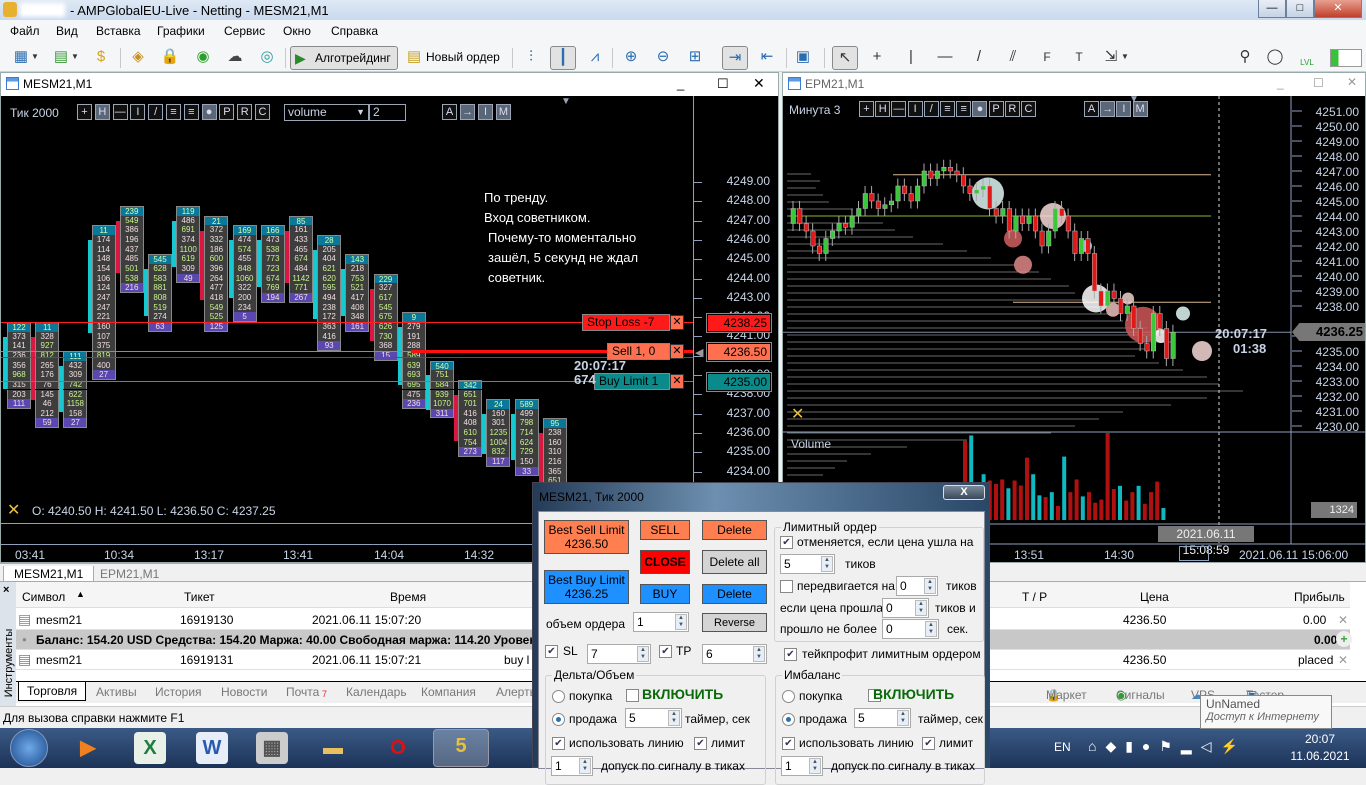  Describe the element at coordinates (665, 651) in the screenshot. I see `tp-checkbox: ✔` at that location.